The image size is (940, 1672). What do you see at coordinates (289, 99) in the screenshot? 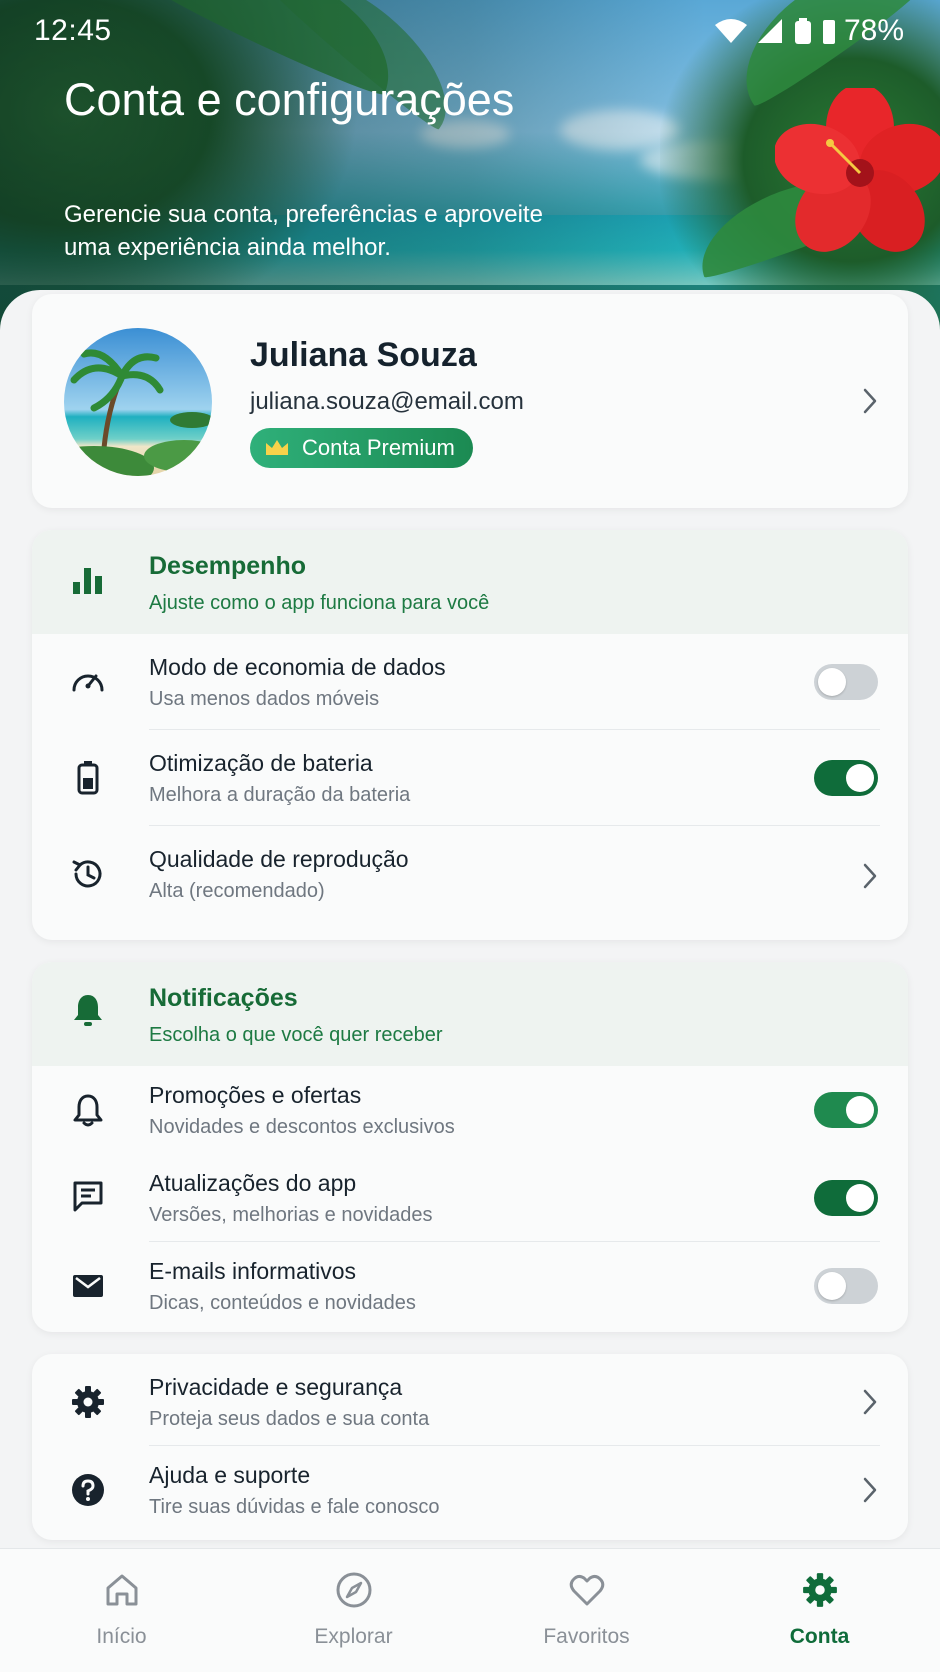
I see `page-title: Conta e configurações` at bounding box center [289, 99].